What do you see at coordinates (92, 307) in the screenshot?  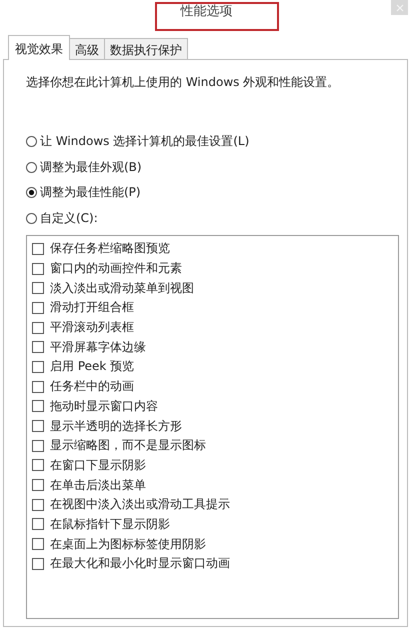 I see `checkbox-label: 滑动打开组合框` at bounding box center [92, 307].